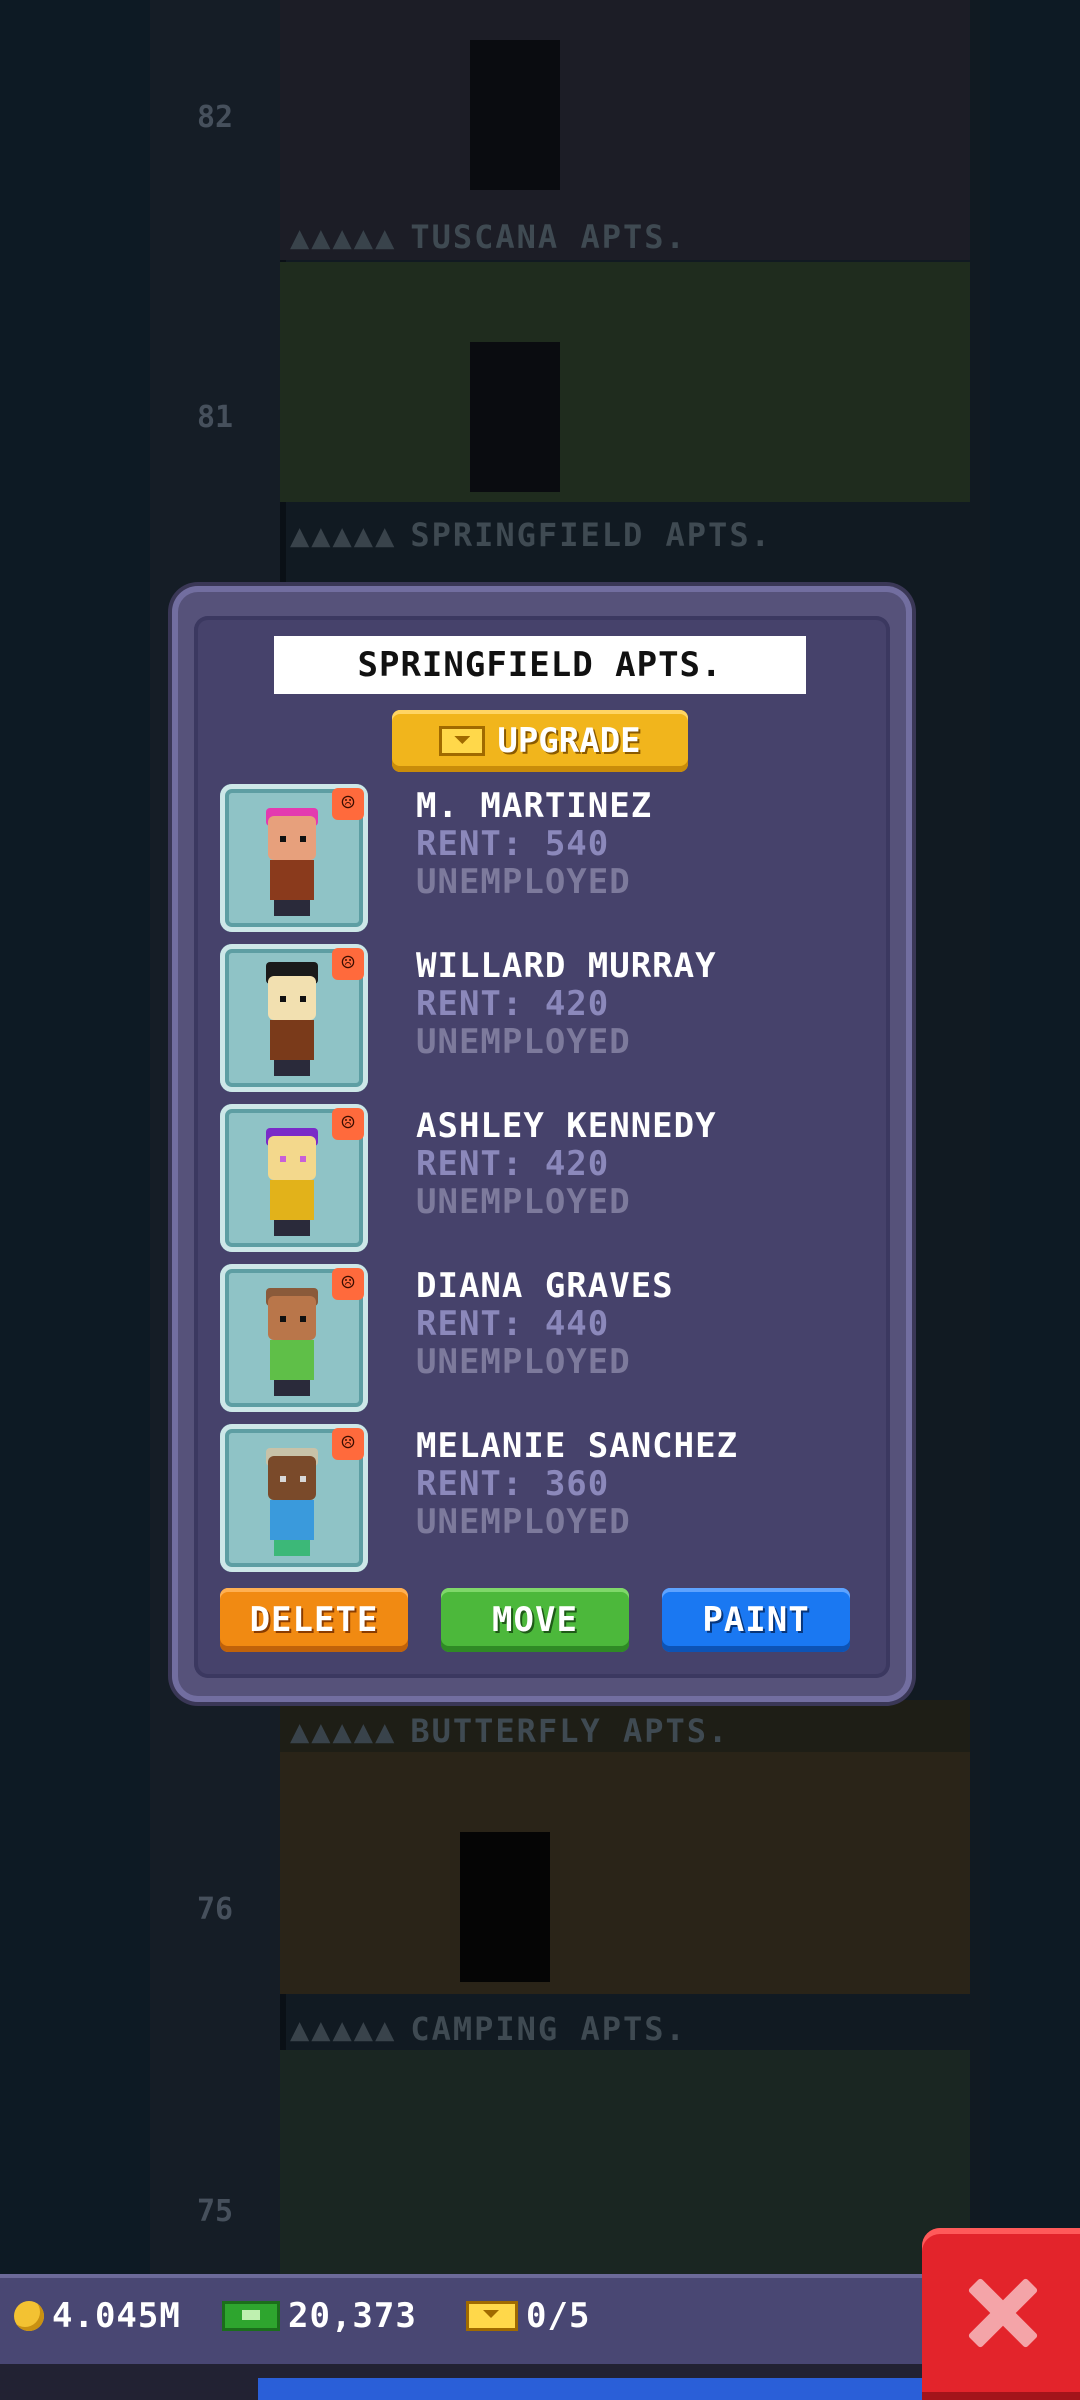 The width and height of the screenshot is (1080, 2400). What do you see at coordinates (577, 1446) in the screenshot?
I see `resident-name: MELANIE SANCHEZ` at bounding box center [577, 1446].